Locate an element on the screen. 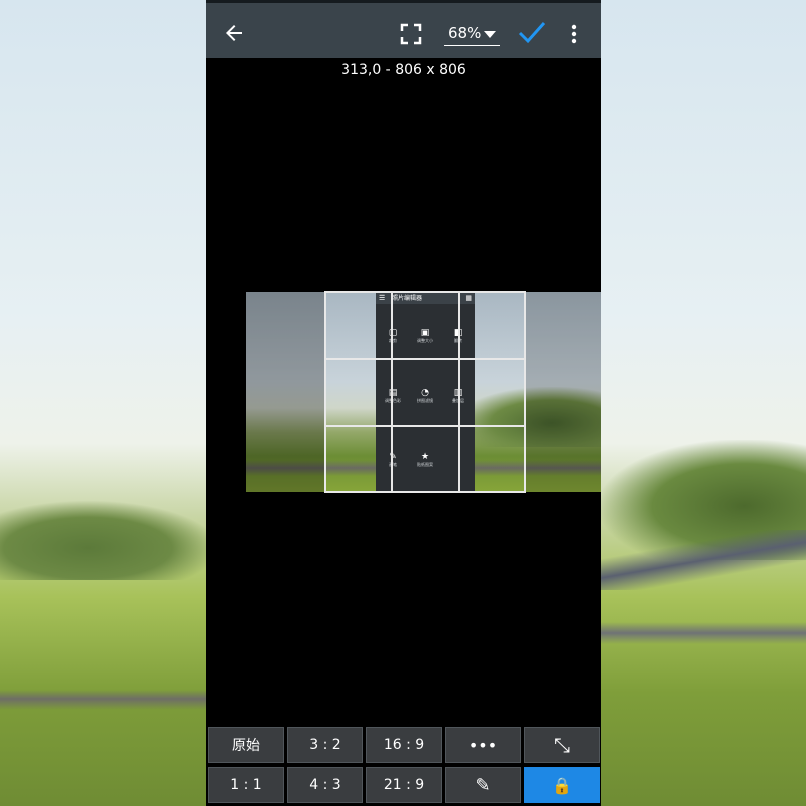 This screenshot has height=806, width=806. top-toolbar: 68% is located at coordinates (403, 29).